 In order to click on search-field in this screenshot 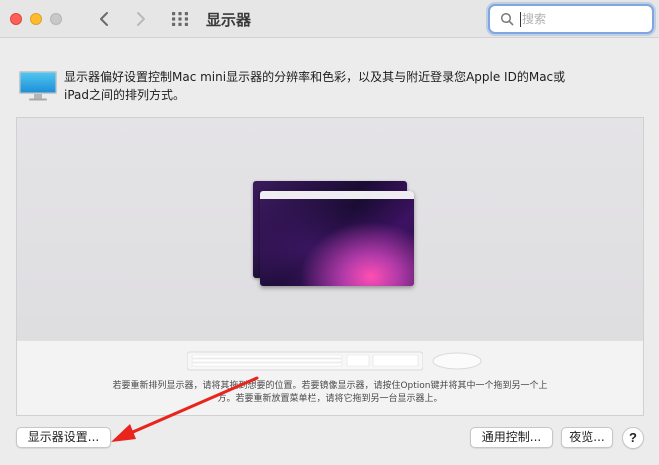, I will do `click(571, 19)`.